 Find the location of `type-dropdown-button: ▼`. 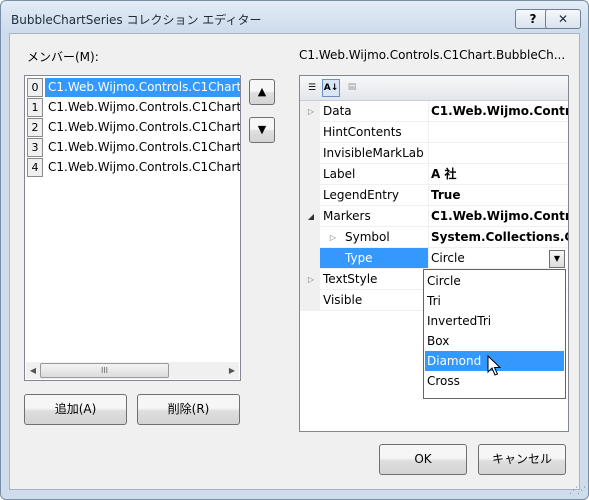

type-dropdown-button: ▼ is located at coordinates (557, 259).